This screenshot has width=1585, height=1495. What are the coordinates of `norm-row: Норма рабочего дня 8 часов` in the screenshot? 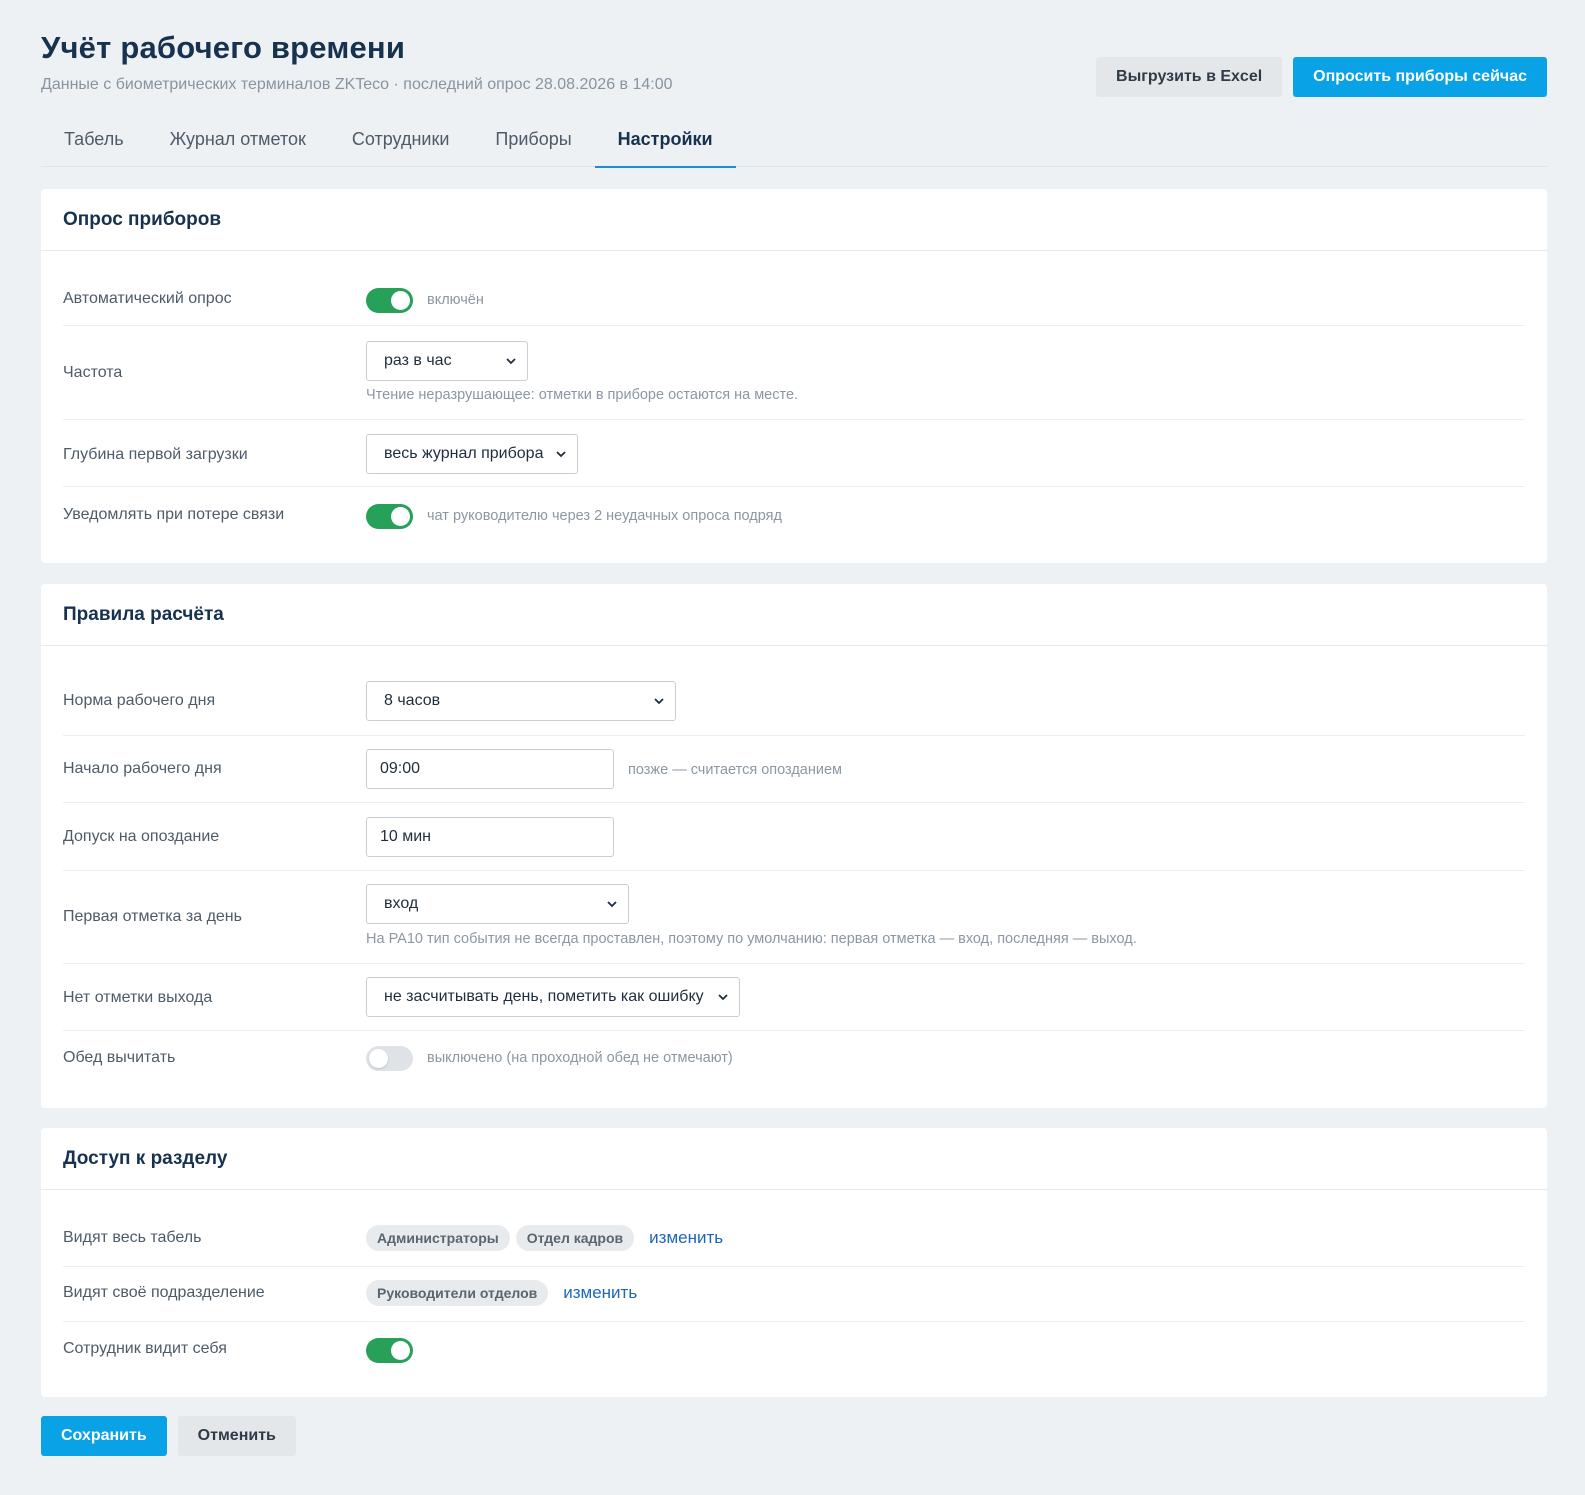 It's located at (794, 691).